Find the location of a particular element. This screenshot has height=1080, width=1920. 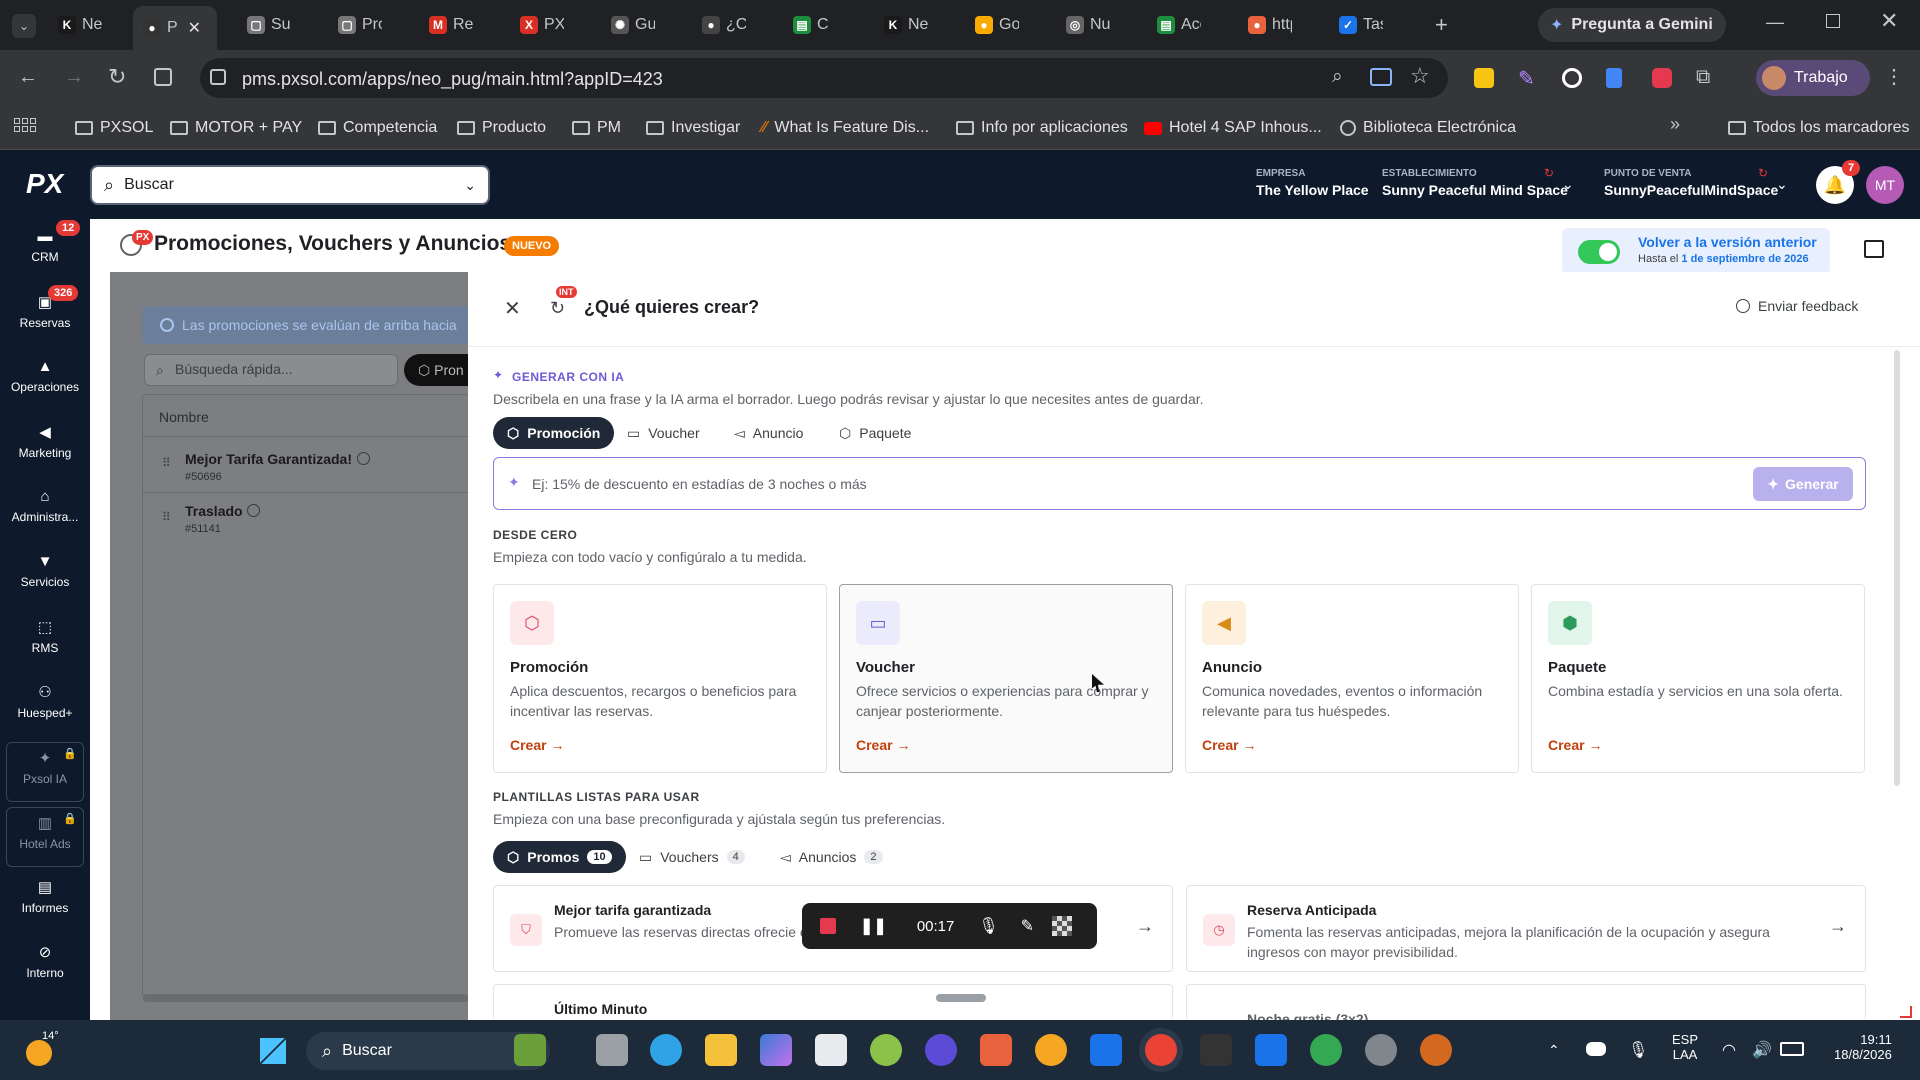

clock: 19:11 18/8/2026 is located at coordinates (1863, 1047).